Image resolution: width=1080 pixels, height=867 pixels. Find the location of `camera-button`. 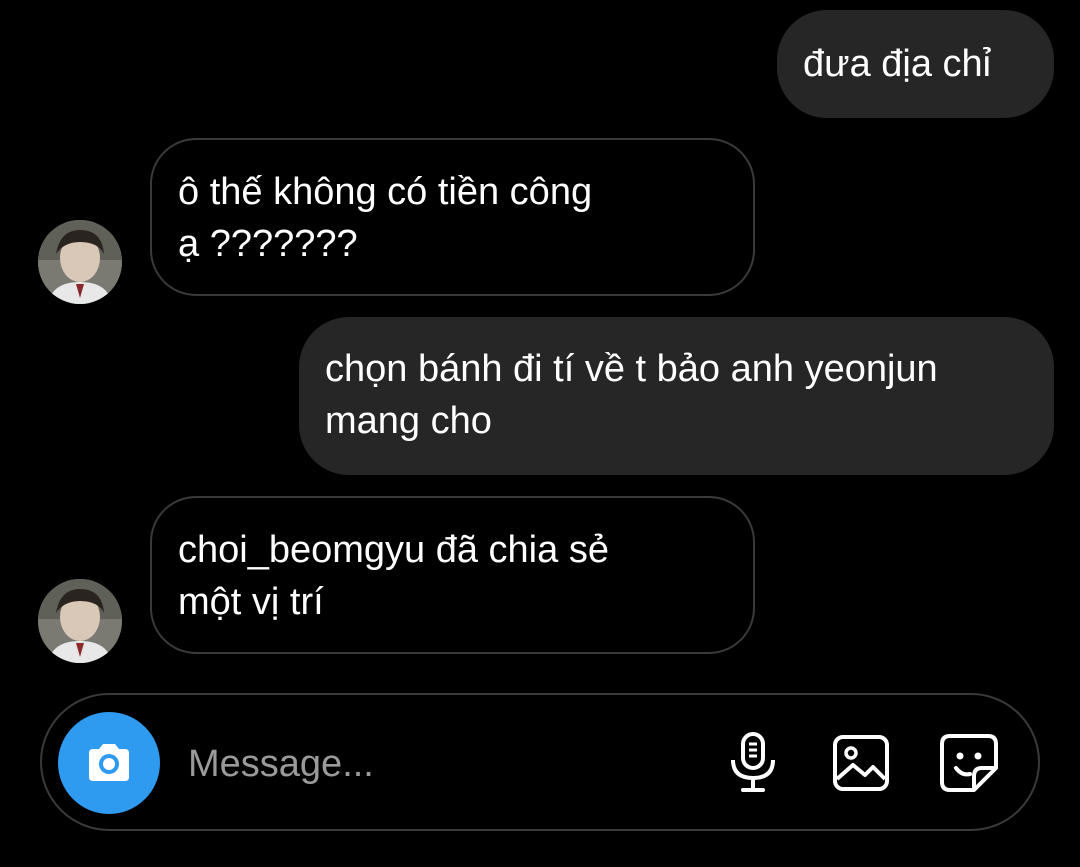

camera-button is located at coordinates (109, 763).